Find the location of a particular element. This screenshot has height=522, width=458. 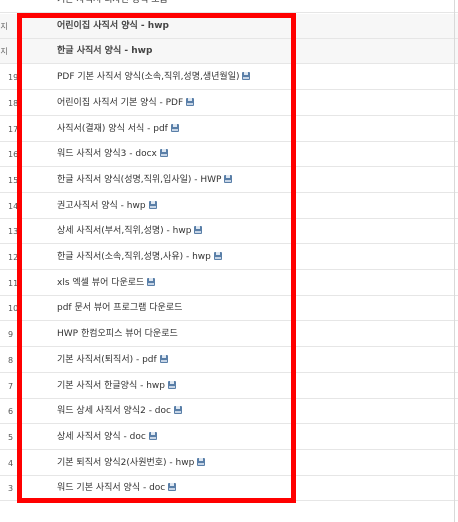

post-title-link: HWP 한컴오피스 뷰어 다운로드 is located at coordinates (117, 334).